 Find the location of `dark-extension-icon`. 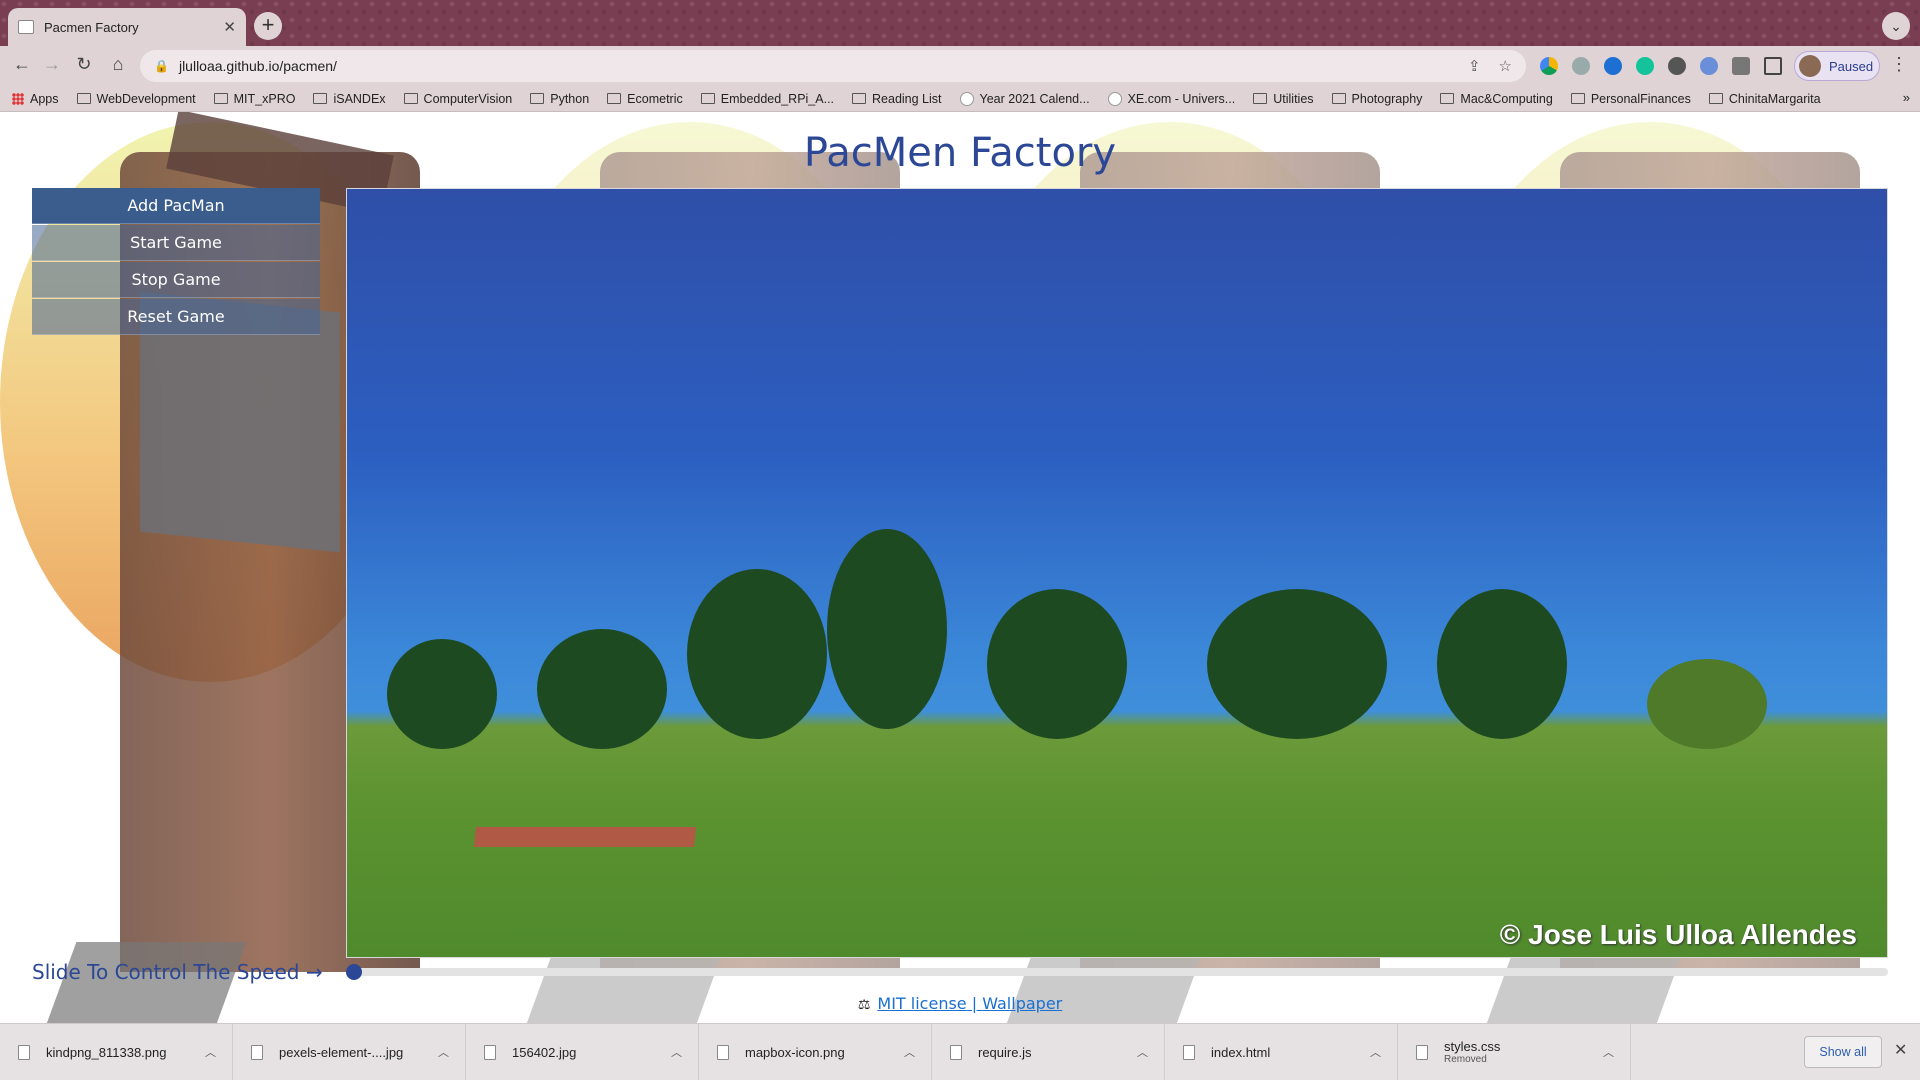

dark-extension-icon is located at coordinates (1677, 66).